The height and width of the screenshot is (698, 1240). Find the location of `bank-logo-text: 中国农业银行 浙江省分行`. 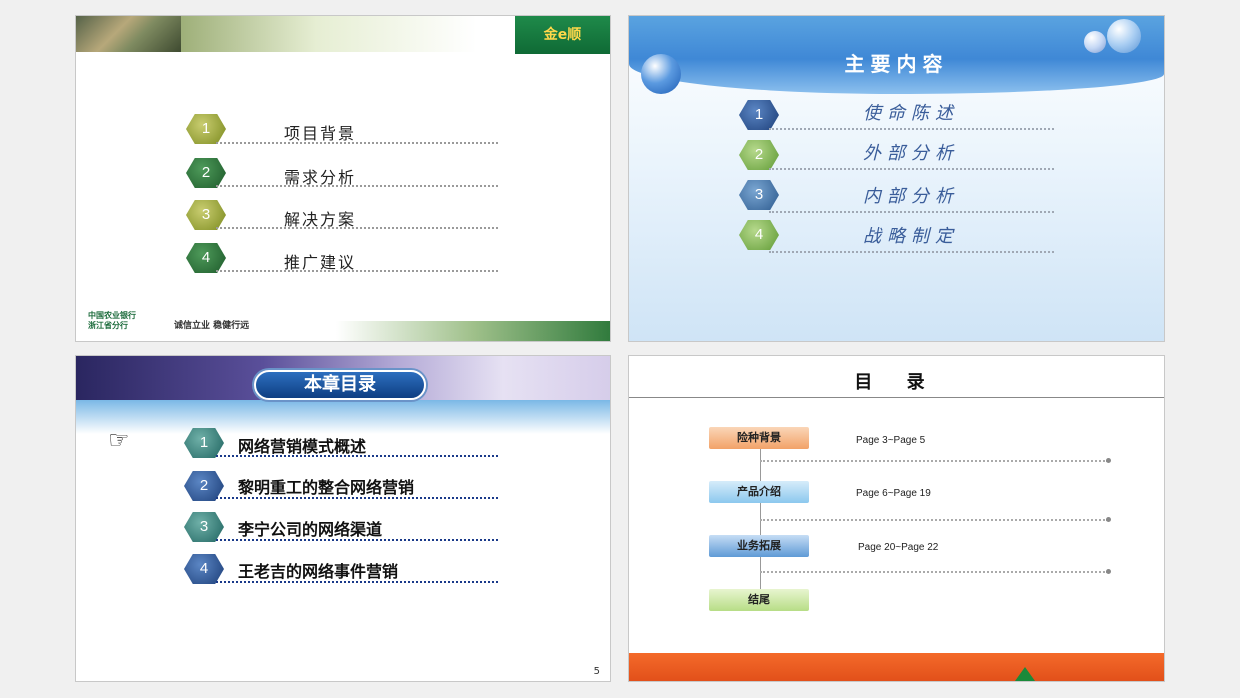

bank-logo-text: 中国农业银行 浙江省分行 is located at coordinates (112, 320).